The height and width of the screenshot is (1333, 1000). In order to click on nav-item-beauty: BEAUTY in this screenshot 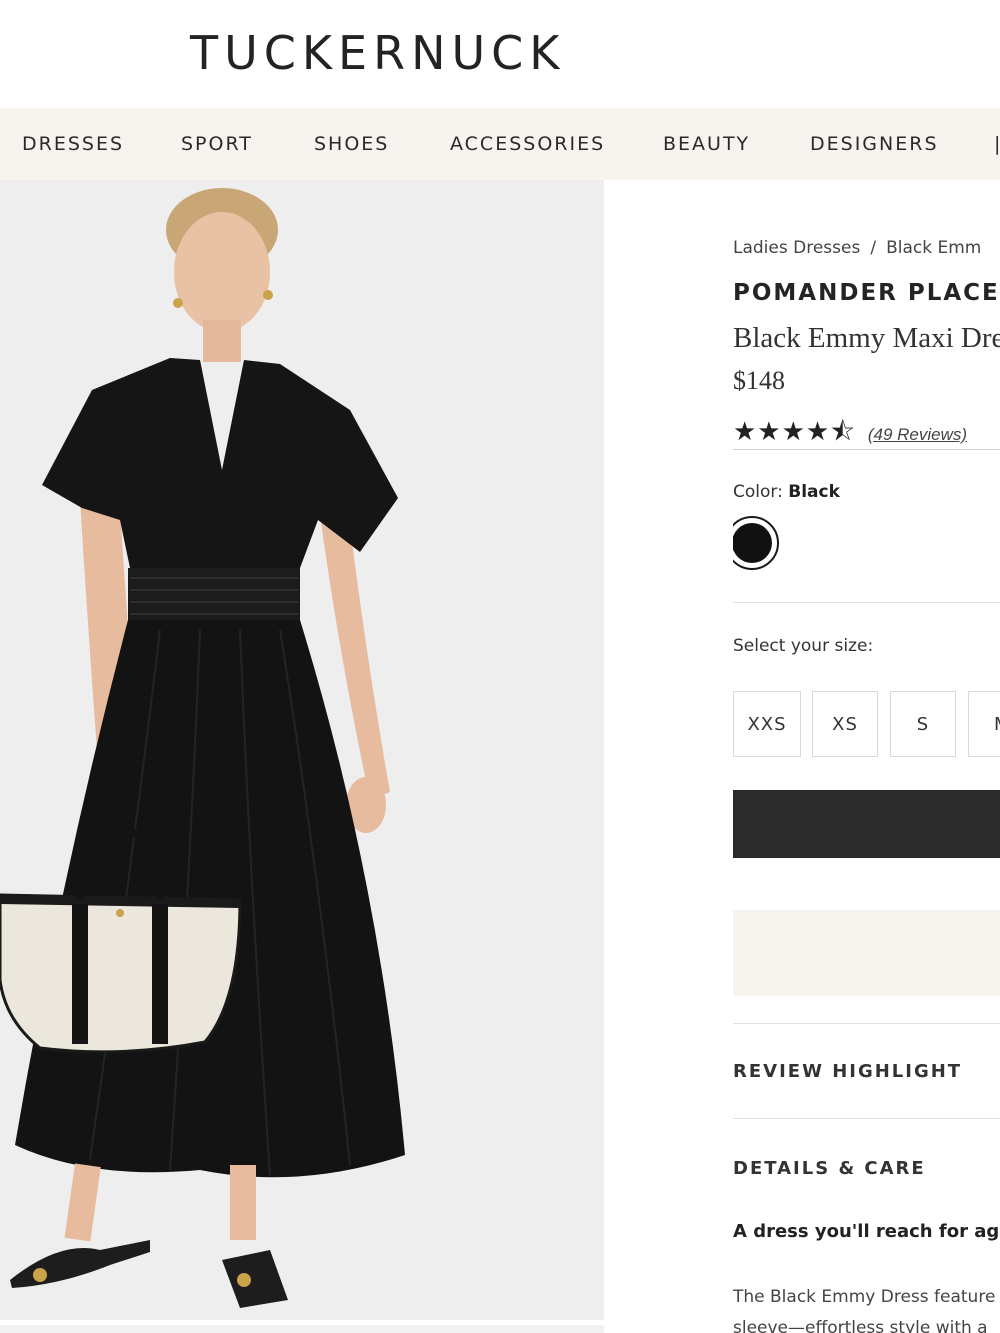, I will do `click(706, 144)`.